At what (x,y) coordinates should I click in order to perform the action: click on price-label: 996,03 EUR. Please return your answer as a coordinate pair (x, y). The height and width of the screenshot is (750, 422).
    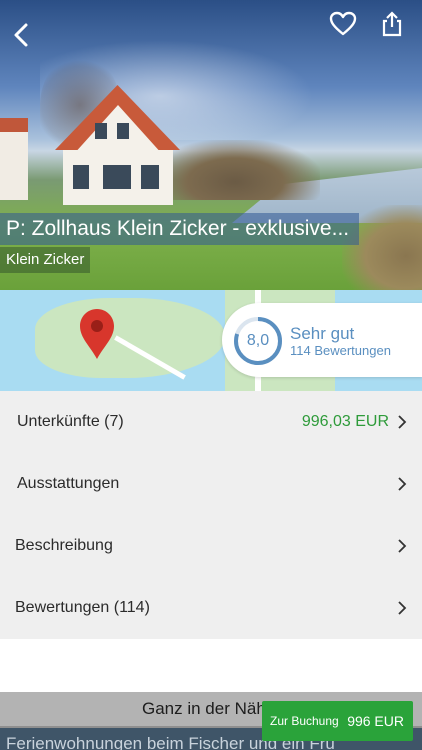
    Looking at the image, I should click on (345, 421).